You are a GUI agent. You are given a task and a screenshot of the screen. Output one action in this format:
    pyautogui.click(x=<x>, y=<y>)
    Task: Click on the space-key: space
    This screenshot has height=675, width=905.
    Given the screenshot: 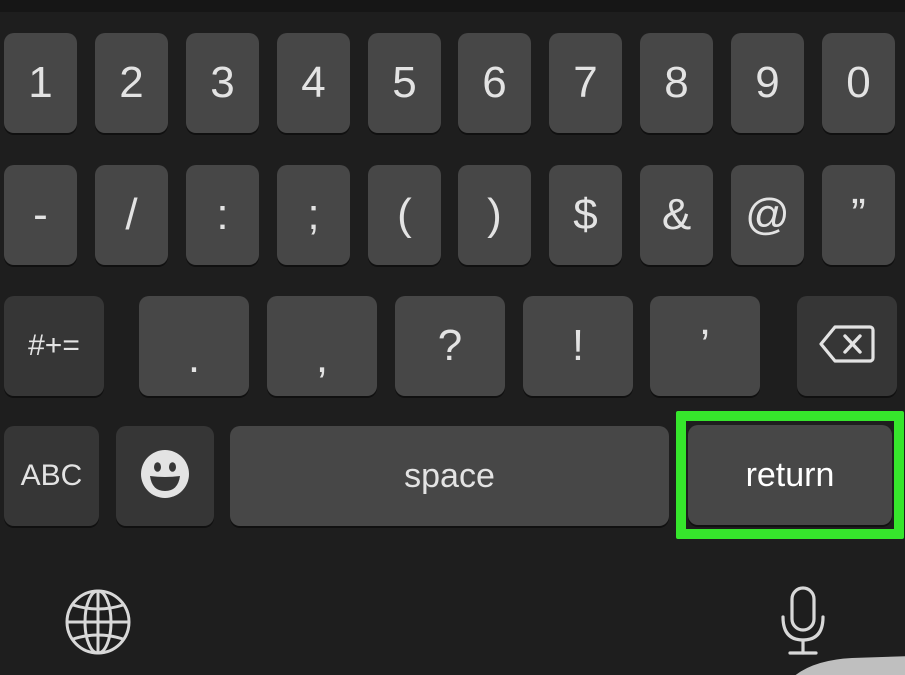 What is the action you would take?
    pyautogui.click(x=449, y=476)
    